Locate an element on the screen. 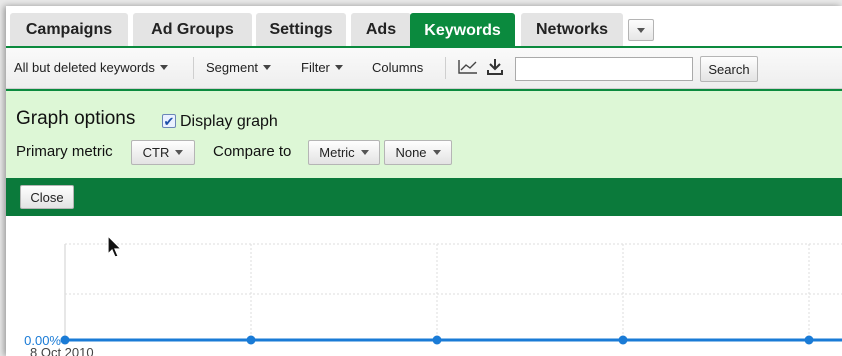 This screenshot has width=842, height=356. tab-settings: Settings is located at coordinates (301, 29).